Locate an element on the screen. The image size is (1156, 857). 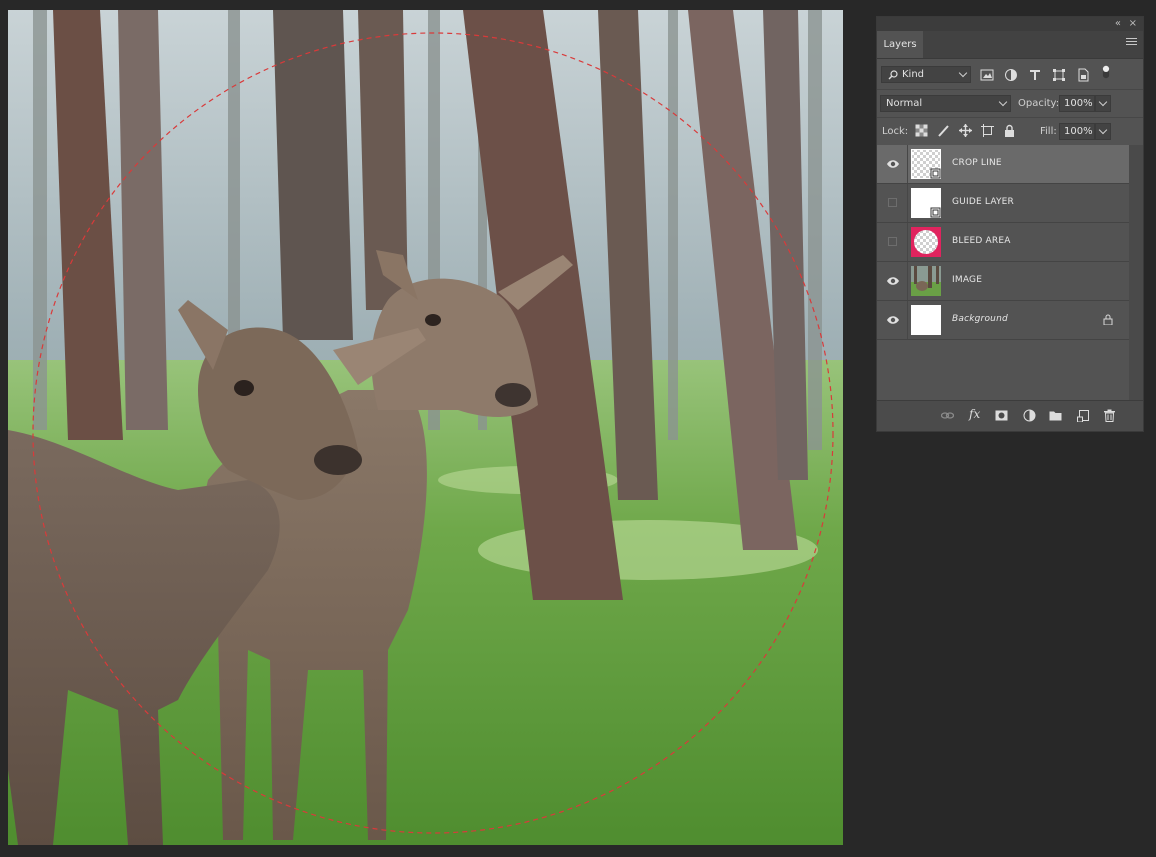
link-layers-icon is located at coordinates (947, 415).